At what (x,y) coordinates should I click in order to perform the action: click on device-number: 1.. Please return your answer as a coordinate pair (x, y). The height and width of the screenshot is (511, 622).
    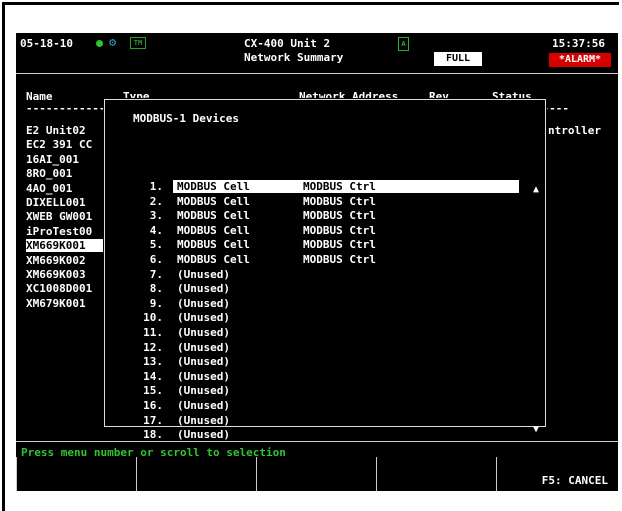
    Looking at the image, I should click on (156, 186).